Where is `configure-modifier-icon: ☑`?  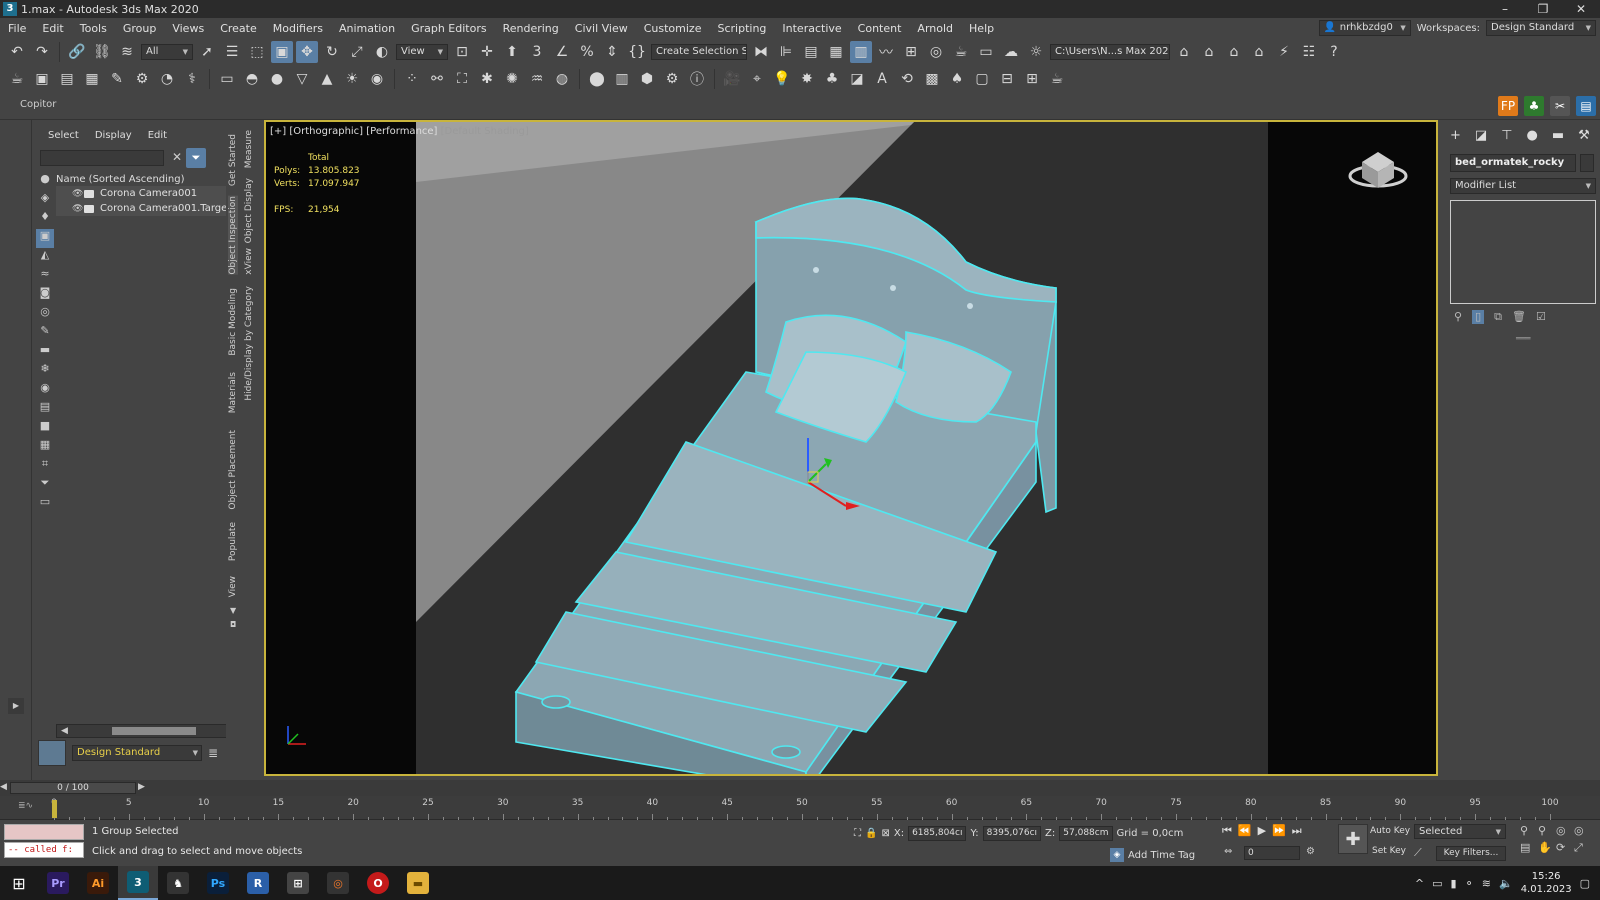
configure-modifier-icon: ☑ is located at coordinates (1541, 317).